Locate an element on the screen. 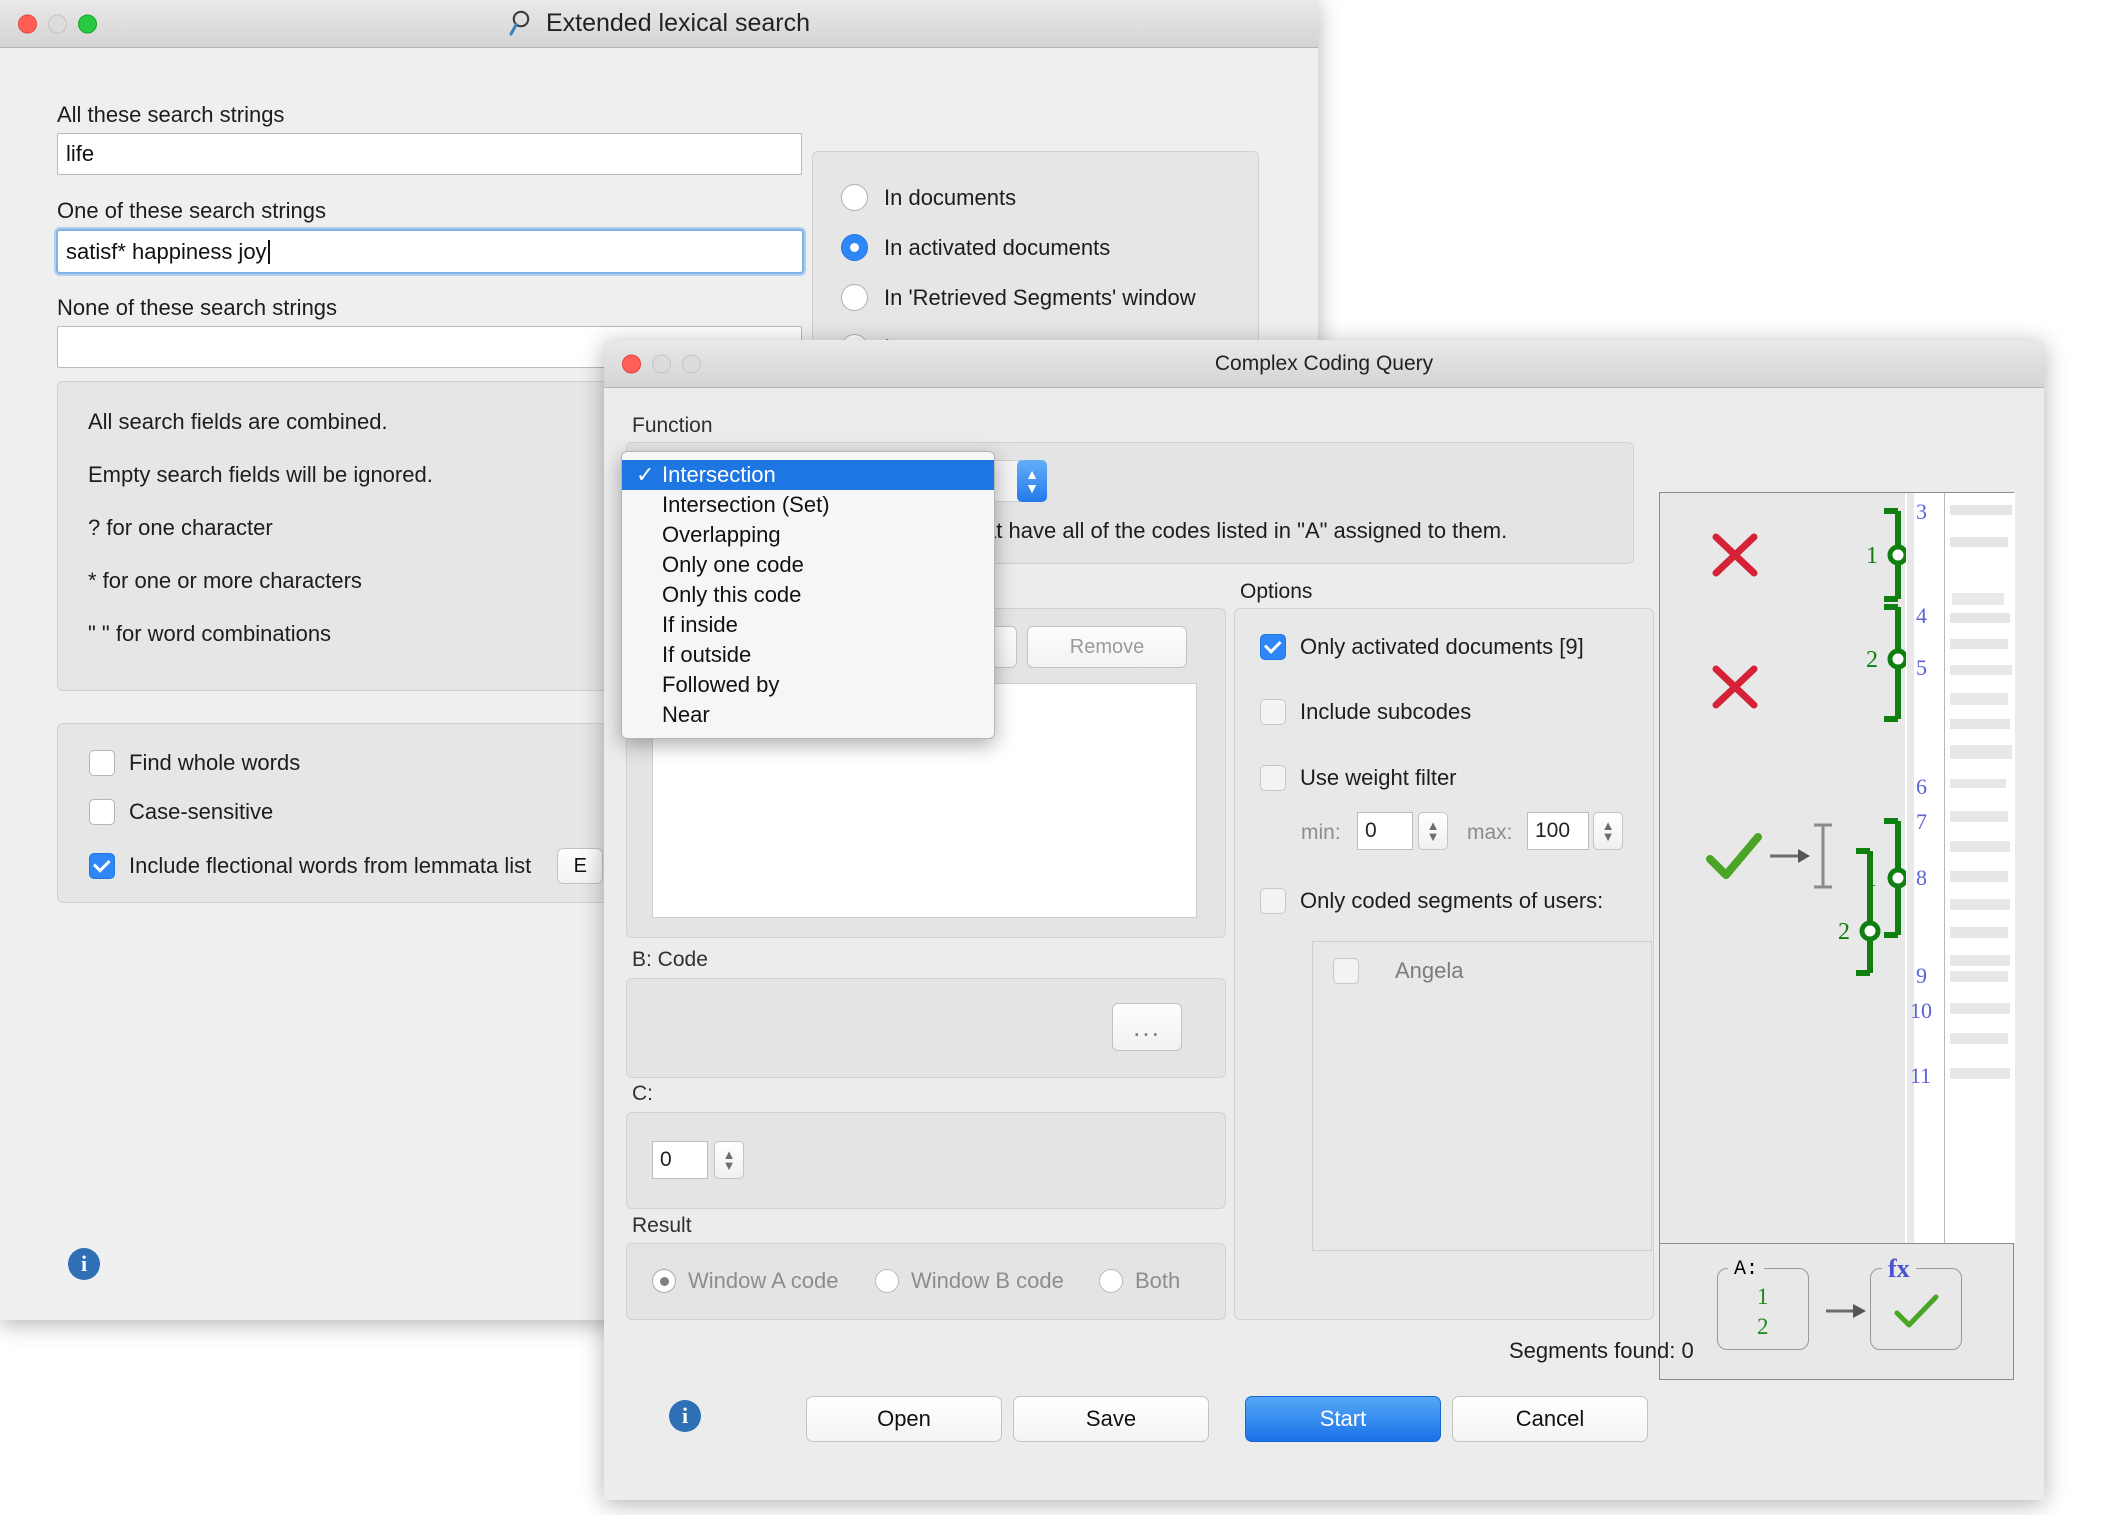 This screenshot has height=1515, width=2105. section-c-stepper: ▲ ▼ is located at coordinates (729, 1160).